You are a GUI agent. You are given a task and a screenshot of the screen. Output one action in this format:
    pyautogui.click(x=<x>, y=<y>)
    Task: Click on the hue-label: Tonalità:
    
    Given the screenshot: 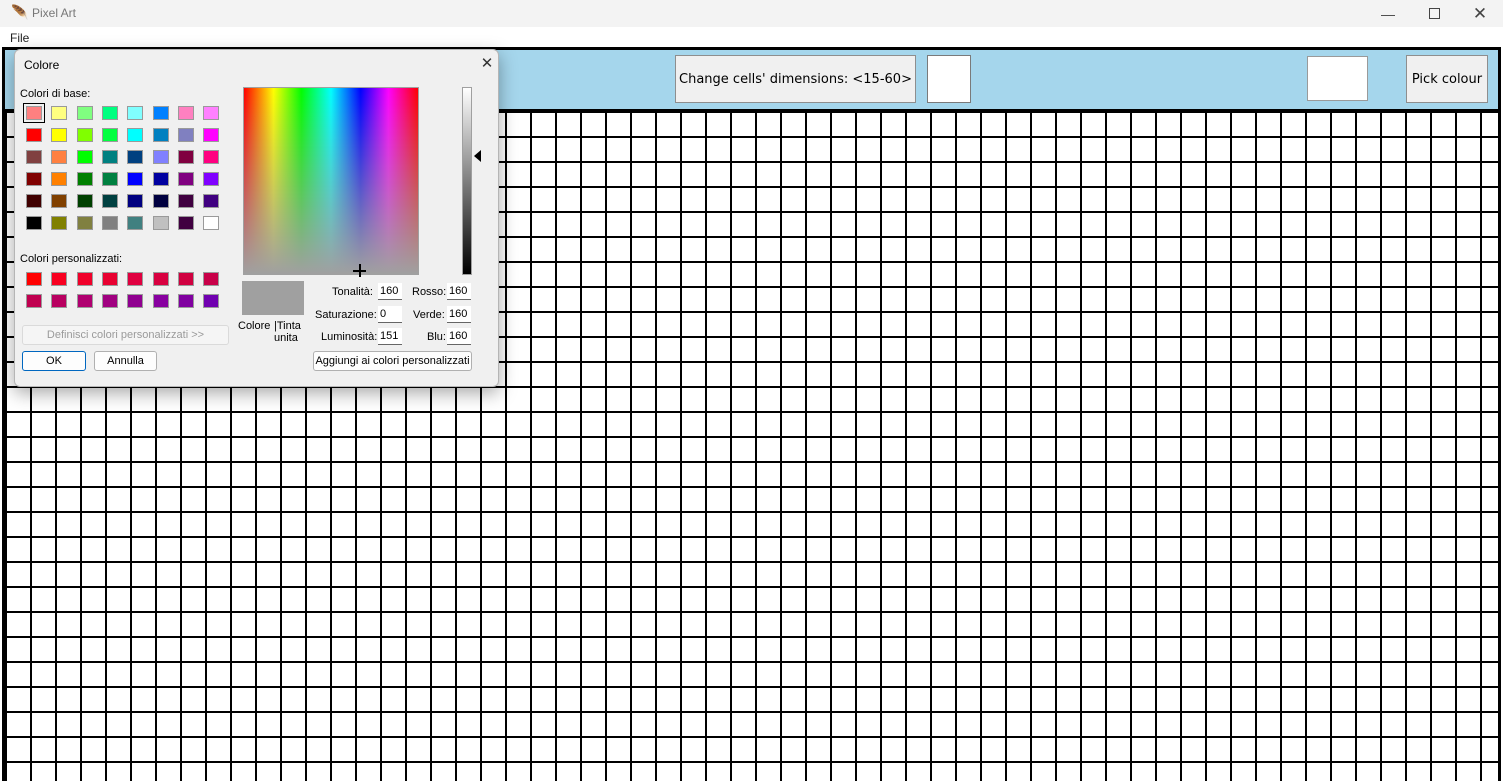 What is the action you would take?
    pyautogui.click(x=352, y=292)
    